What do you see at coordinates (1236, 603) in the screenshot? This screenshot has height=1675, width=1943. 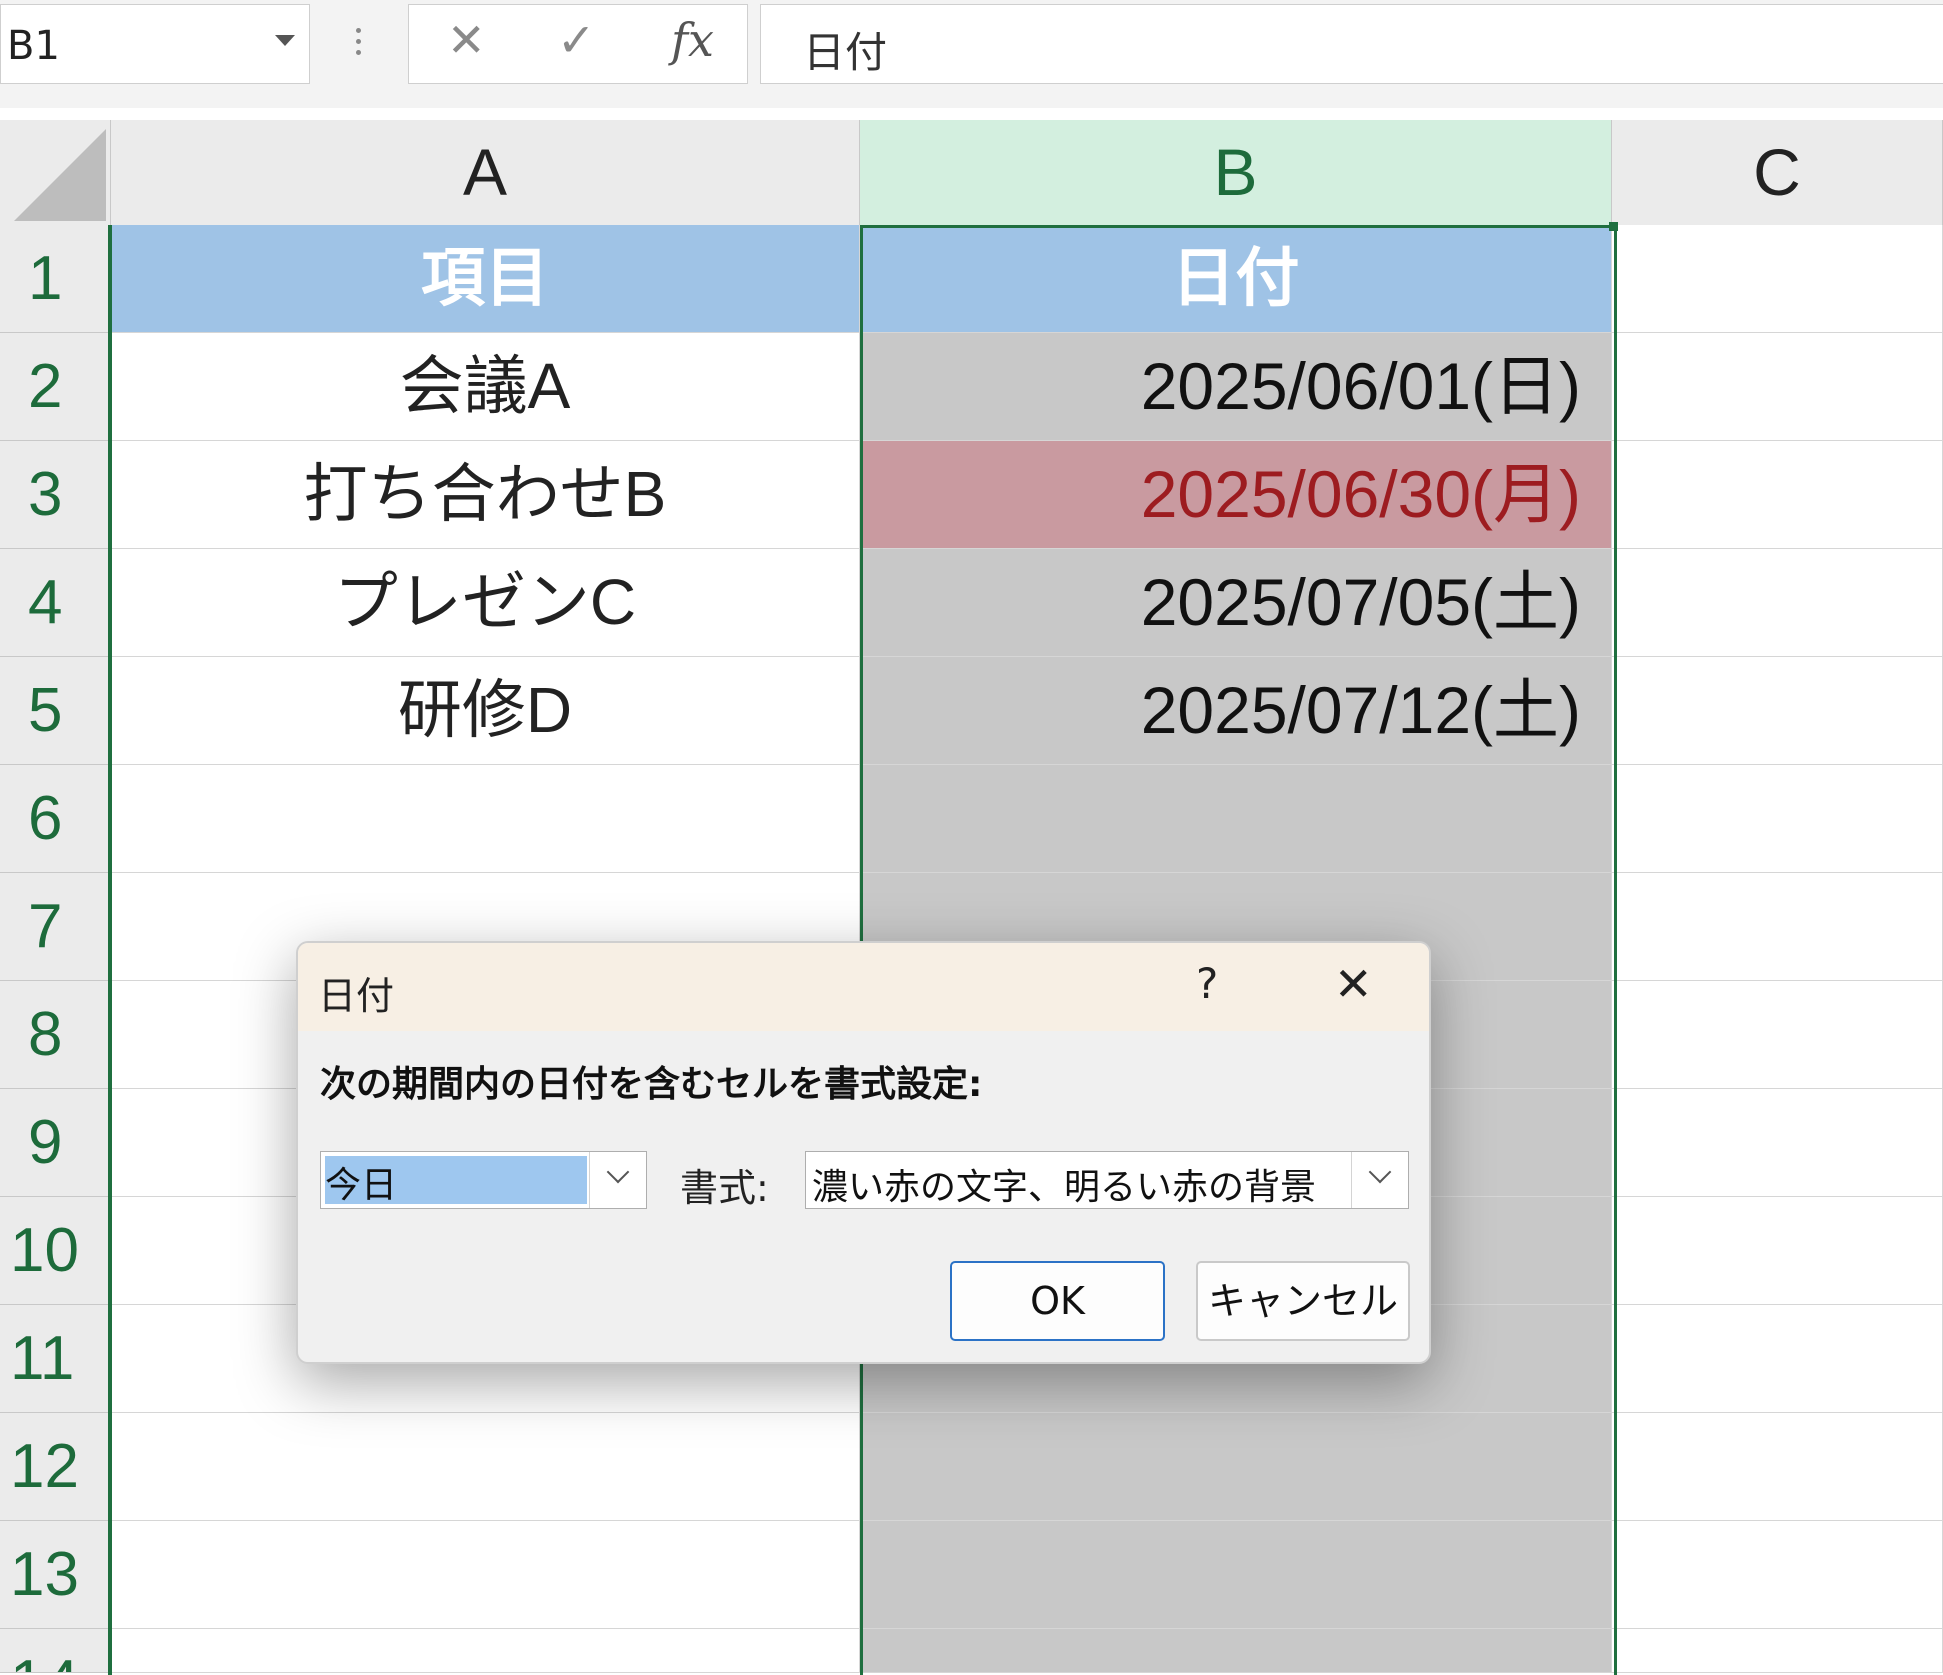 I see `cell-b4: 2025/07/05(土)` at bounding box center [1236, 603].